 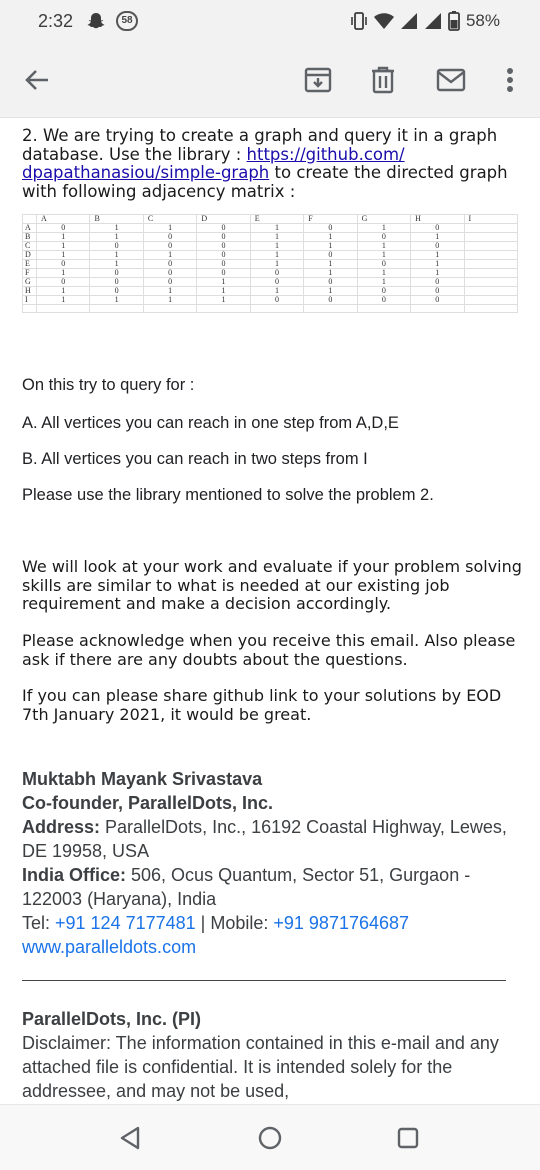 I want to click on disclaimer-company: ParallelDots, Inc. (PI), so click(x=112, y=1019).